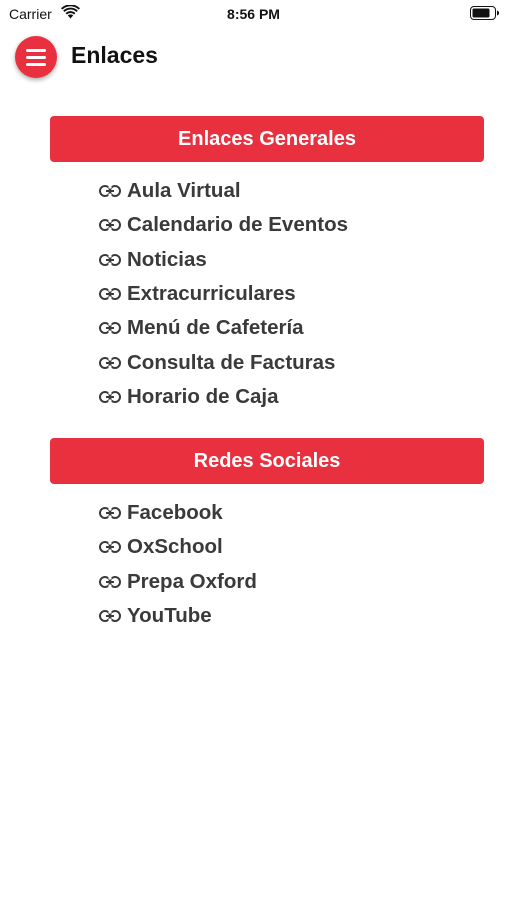 The height and width of the screenshot is (900, 507). What do you see at coordinates (223, 260) in the screenshot?
I see `link-noticias: Noticias` at bounding box center [223, 260].